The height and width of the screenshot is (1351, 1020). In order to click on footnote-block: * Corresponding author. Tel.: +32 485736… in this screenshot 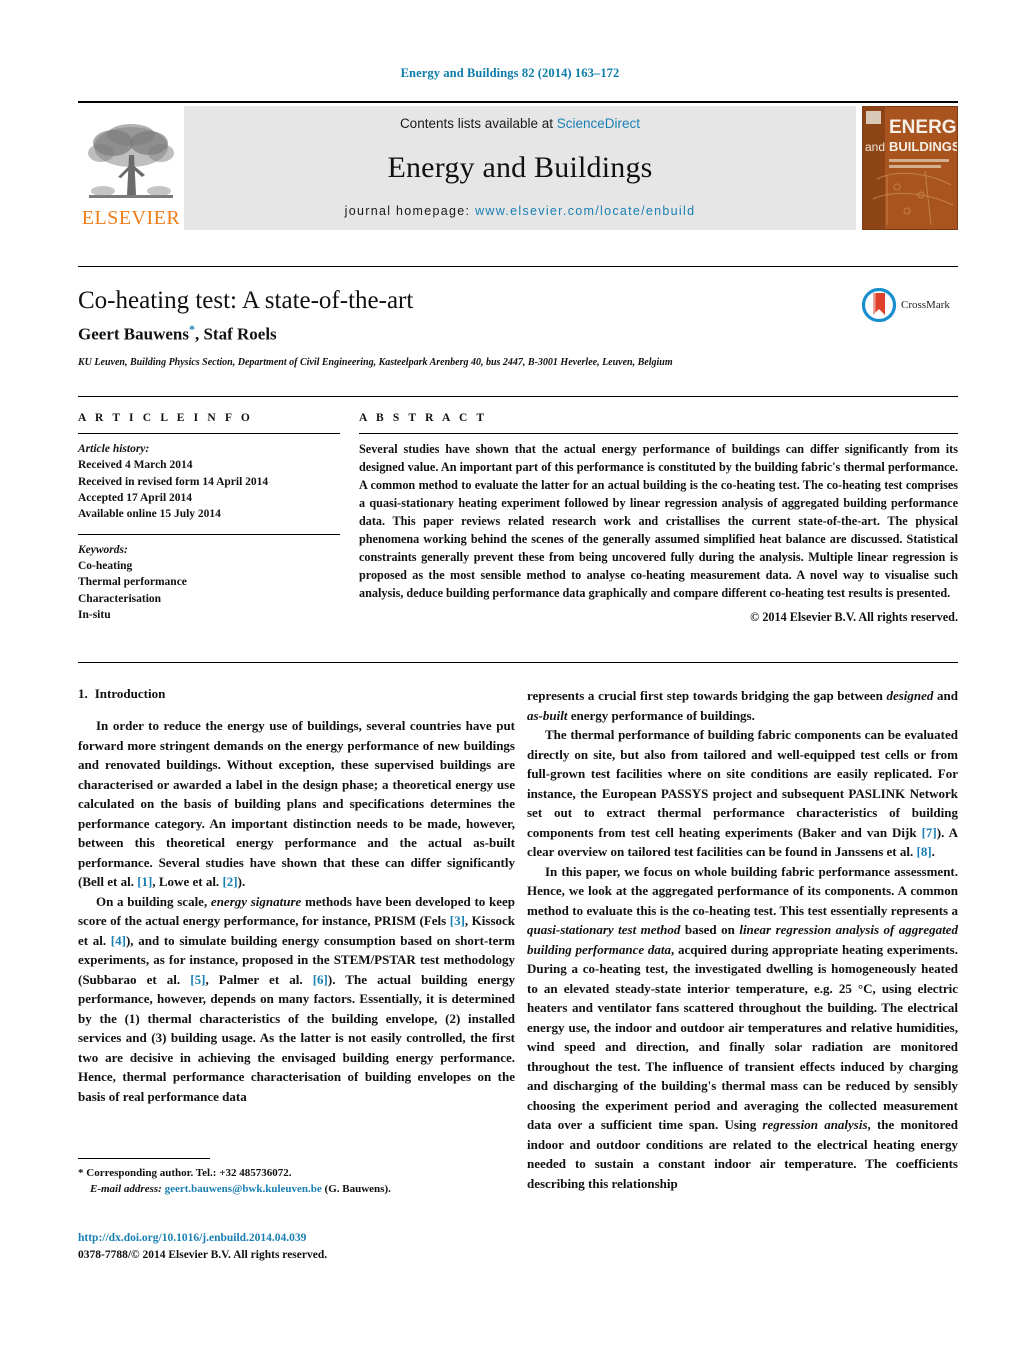, I will do `click(296, 1178)`.